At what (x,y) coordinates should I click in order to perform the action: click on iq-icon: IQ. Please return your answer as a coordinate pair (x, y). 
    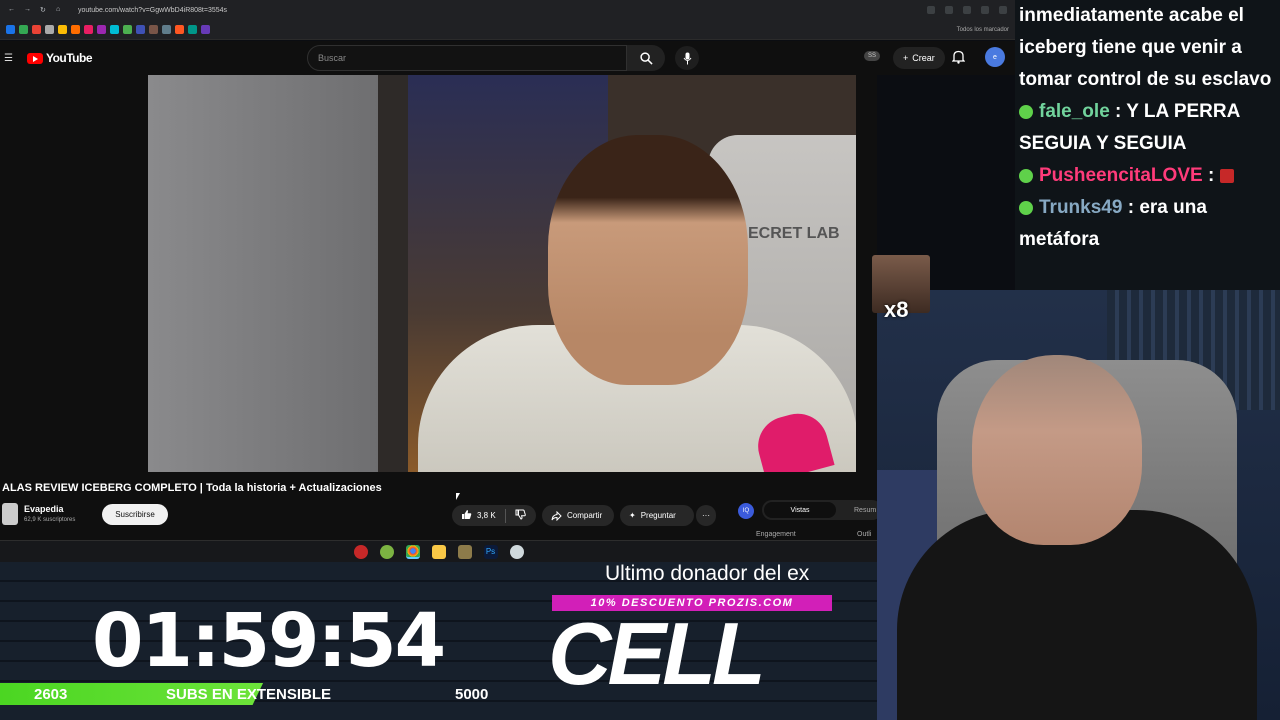
    Looking at the image, I should click on (746, 511).